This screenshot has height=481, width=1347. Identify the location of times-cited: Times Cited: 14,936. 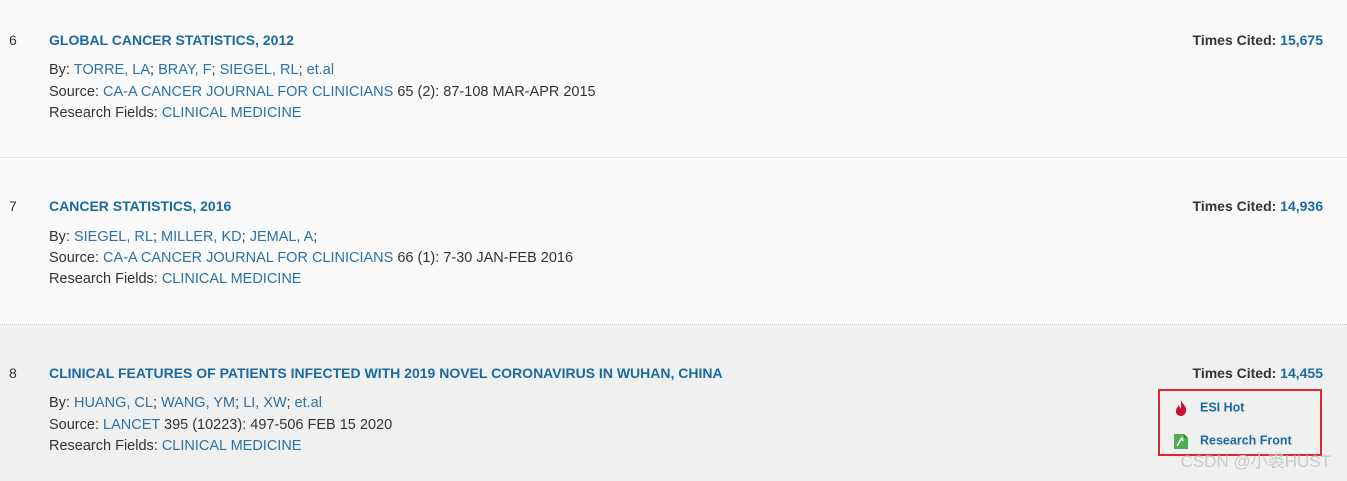
(1258, 206).